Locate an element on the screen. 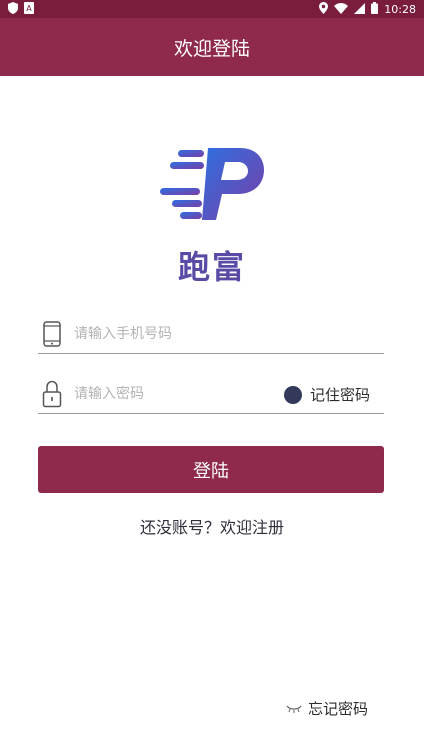  forgot-password-link: 忘记密码 is located at coordinates (327, 708).